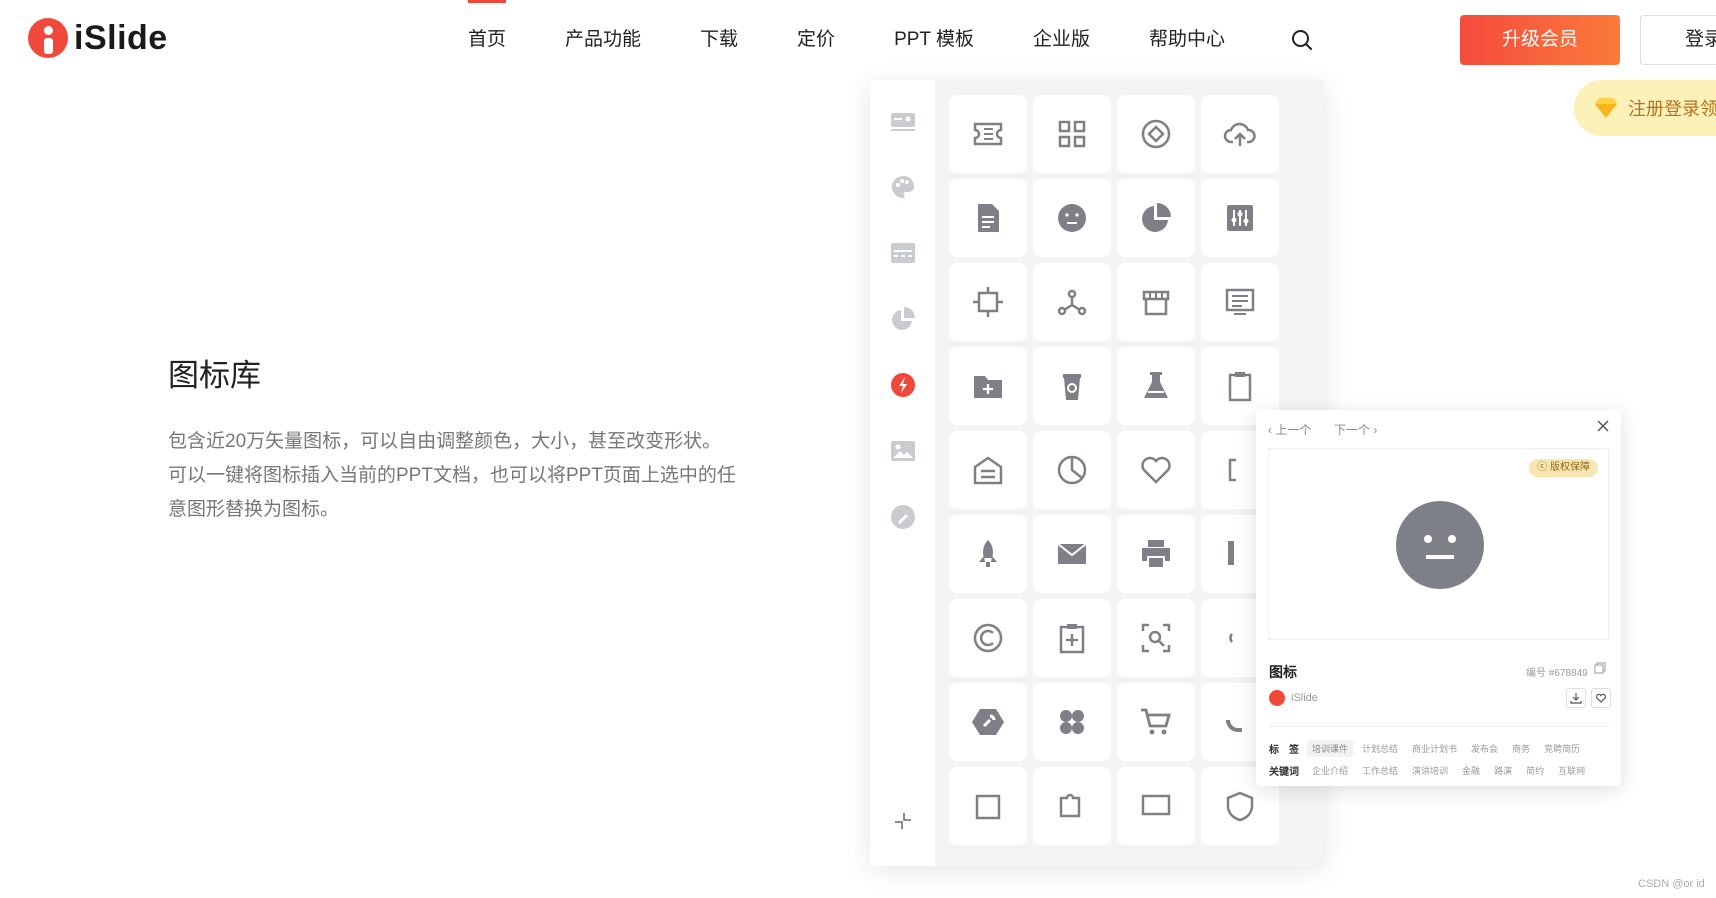 This screenshot has width=1716, height=898. I want to click on tag-chip: 发布会, so click(1484, 748).